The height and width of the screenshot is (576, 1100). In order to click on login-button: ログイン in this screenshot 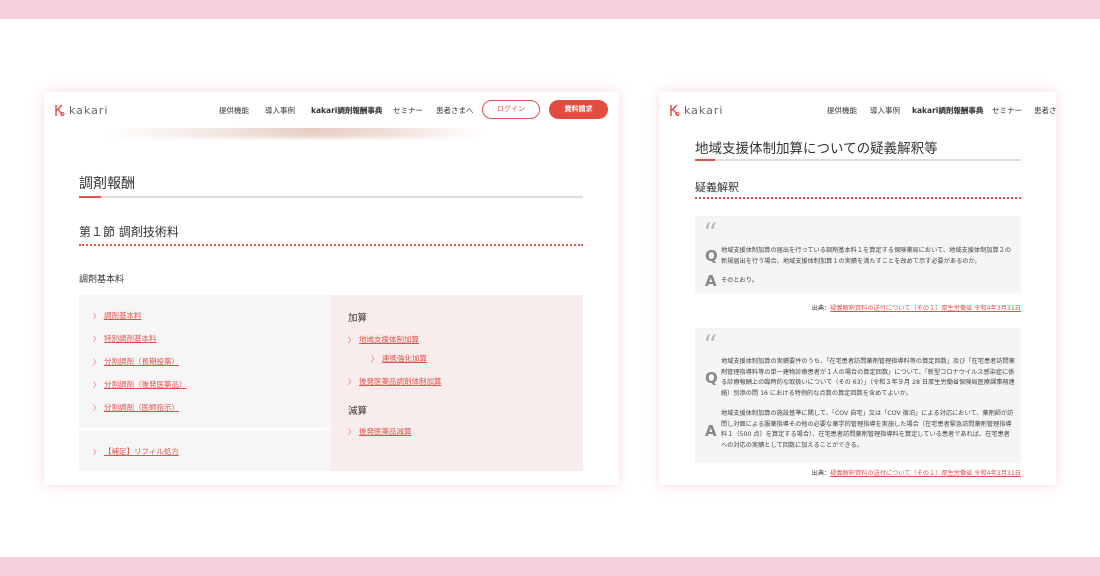, I will do `click(511, 109)`.